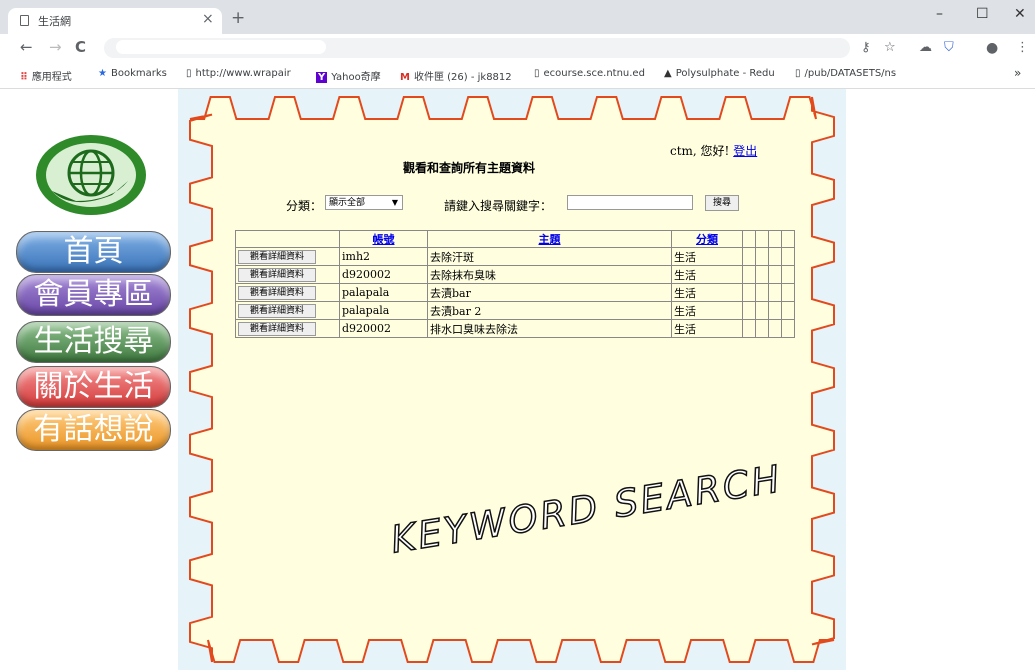 This screenshot has height=670, width=1035. What do you see at coordinates (549, 256) in the screenshot?
I see `row-subject: 去除汗斑` at bounding box center [549, 256].